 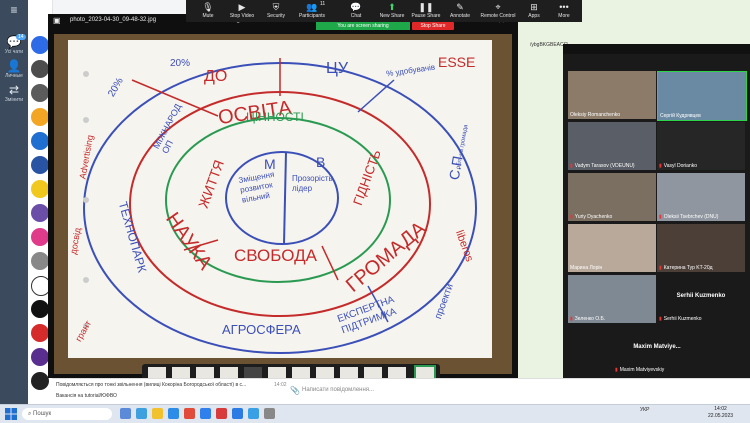 I want to click on explorer-icon, so click(x=157, y=413).